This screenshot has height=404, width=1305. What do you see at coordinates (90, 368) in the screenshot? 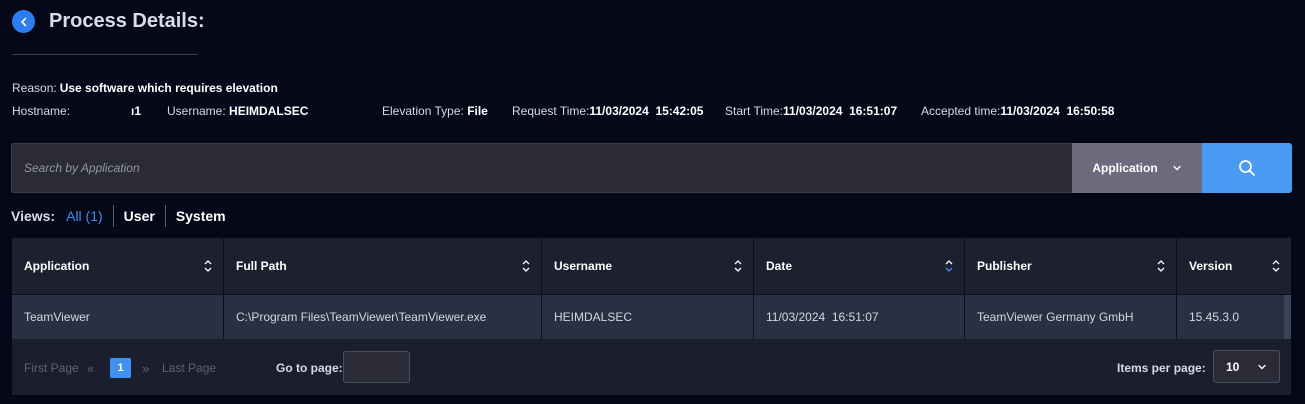
I see `double-chevron-left-icon: «` at bounding box center [90, 368].